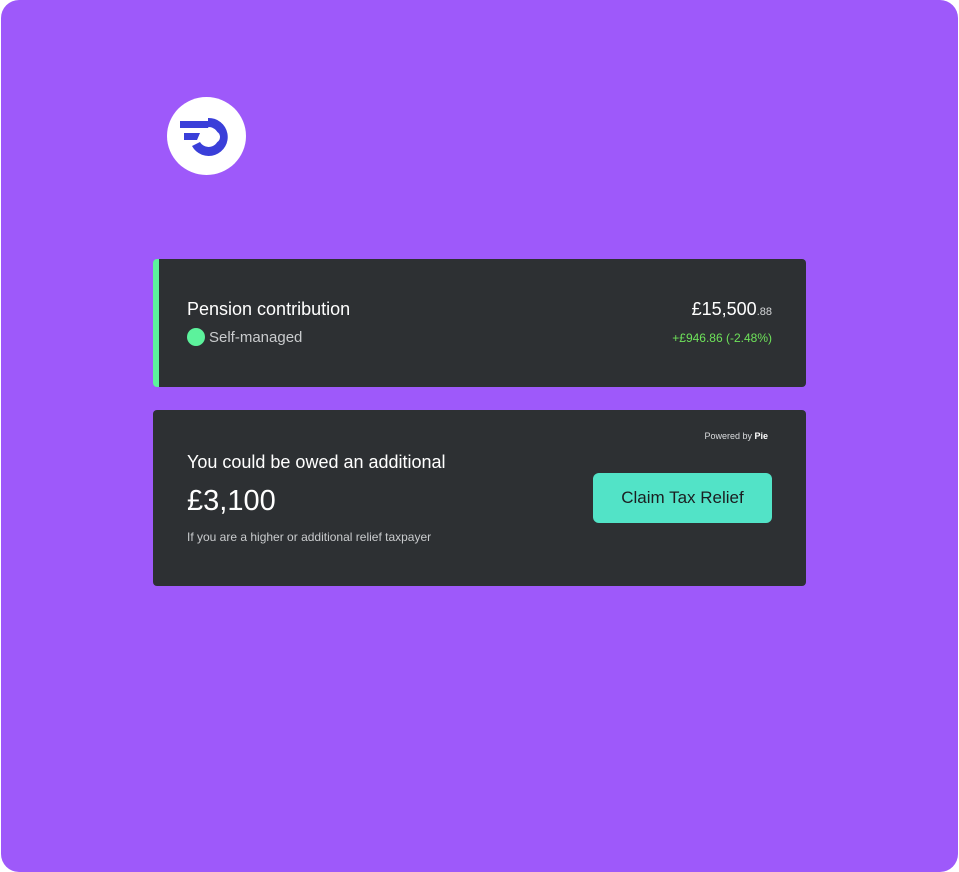 Image resolution: width=959 pixels, height=872 pixels. I want to click on pension-status: Self-managed, so click(244, 337).